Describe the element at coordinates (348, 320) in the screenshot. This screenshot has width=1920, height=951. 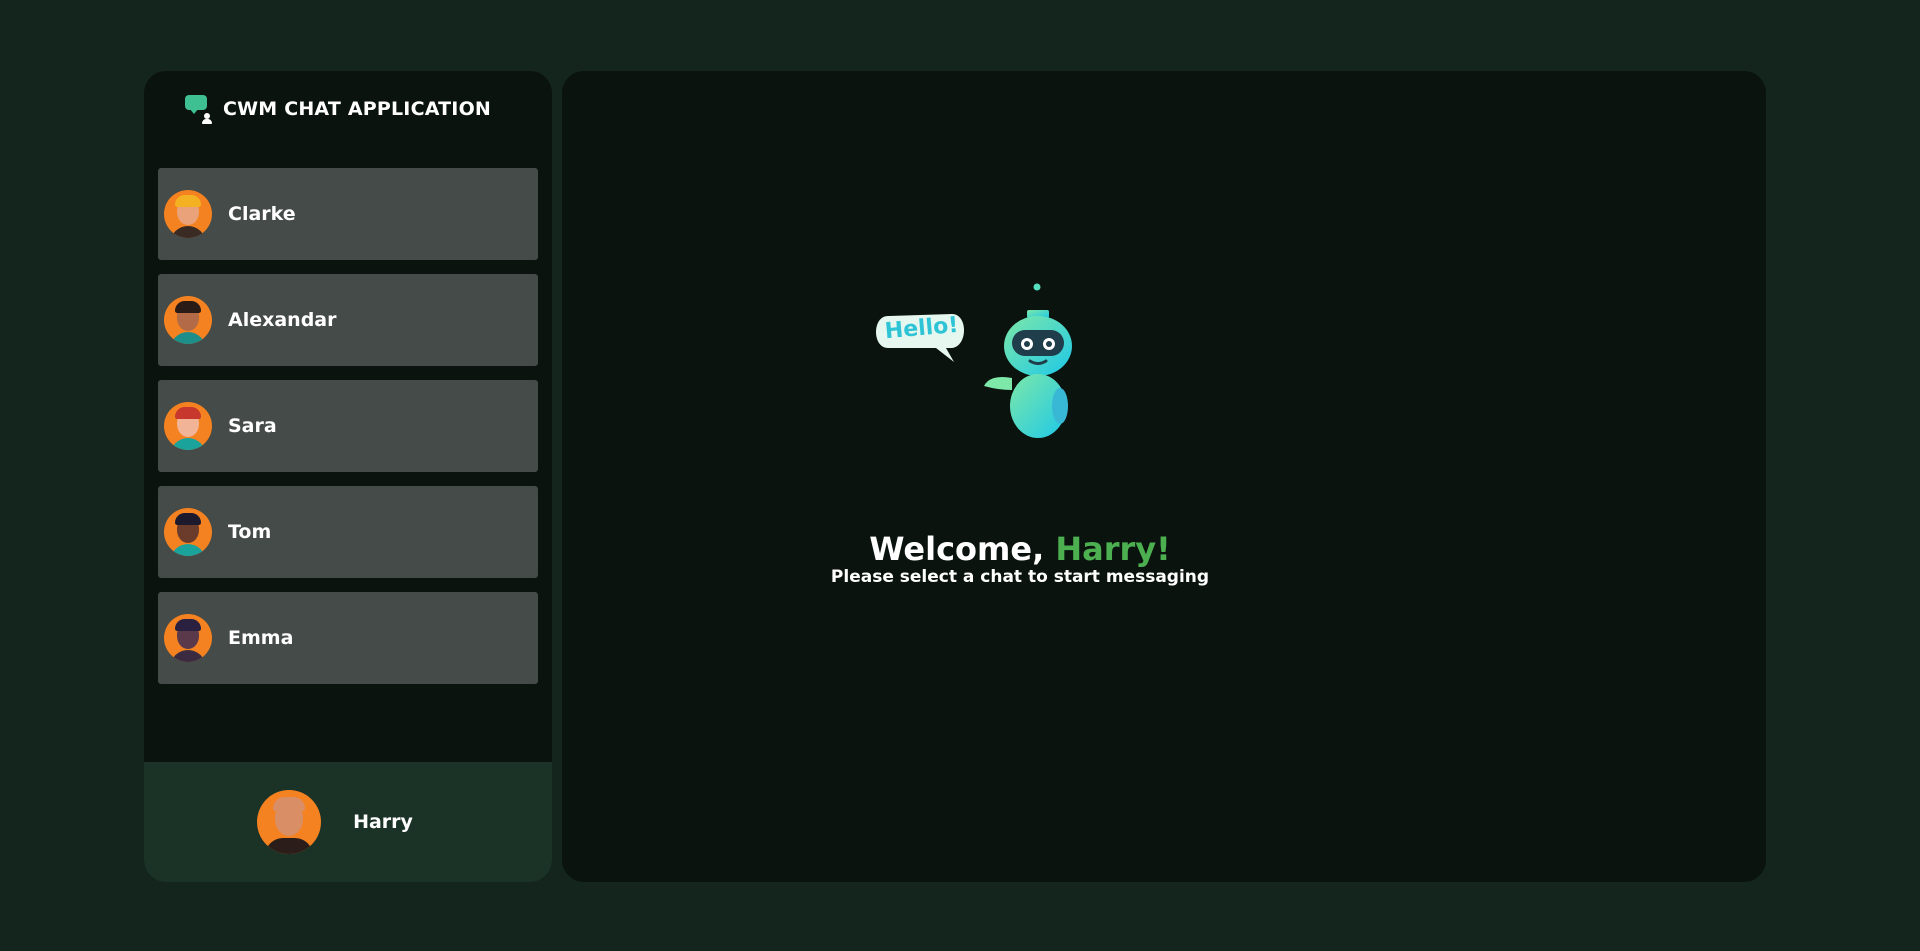
I see `chat-item-alexandar: Alexandar` at that location.